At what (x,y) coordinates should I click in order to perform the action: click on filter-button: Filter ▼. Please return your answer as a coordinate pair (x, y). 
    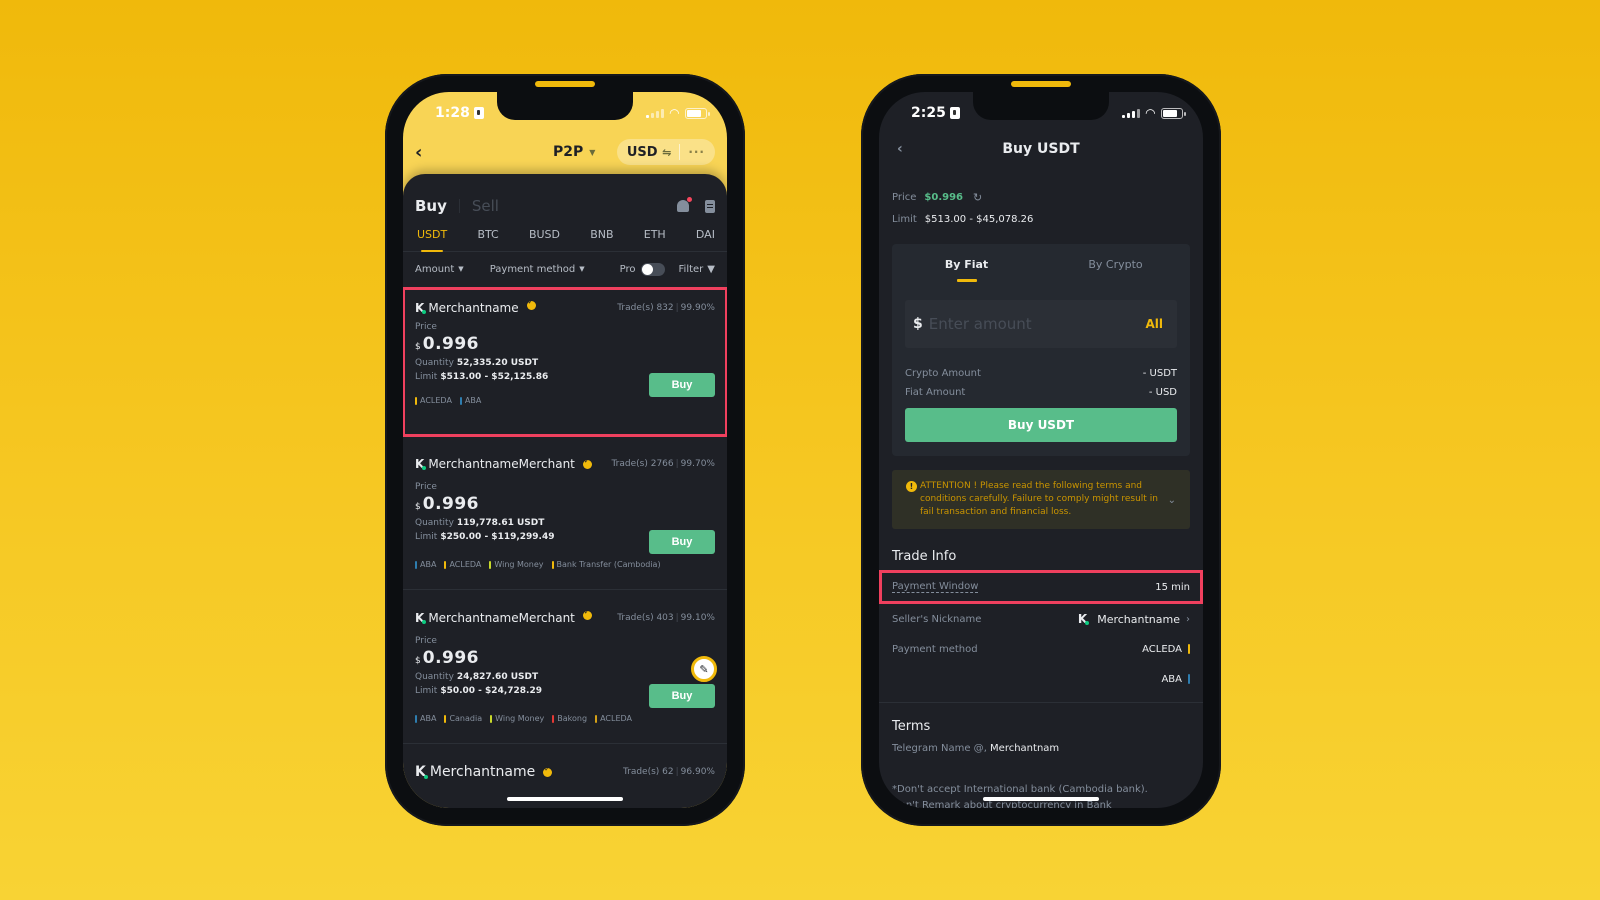
    Looking at the image, I should click on (697, 269).